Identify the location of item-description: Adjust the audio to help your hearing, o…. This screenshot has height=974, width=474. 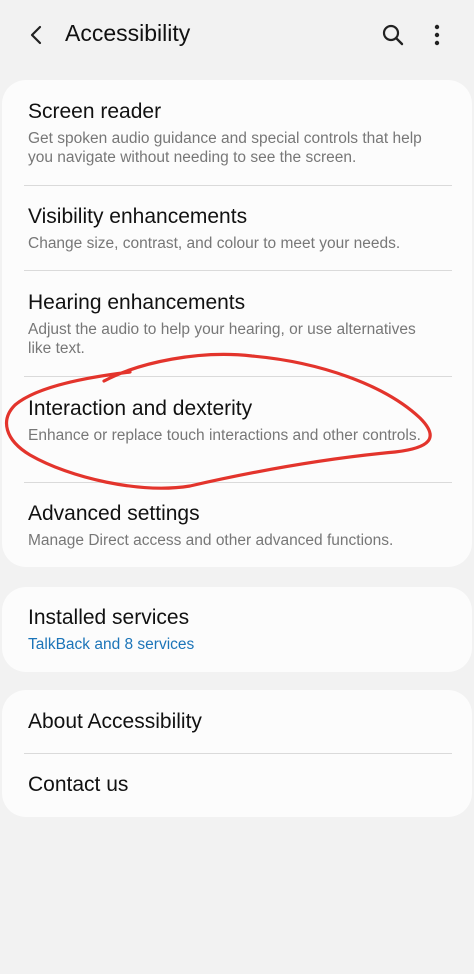
(222, 339).